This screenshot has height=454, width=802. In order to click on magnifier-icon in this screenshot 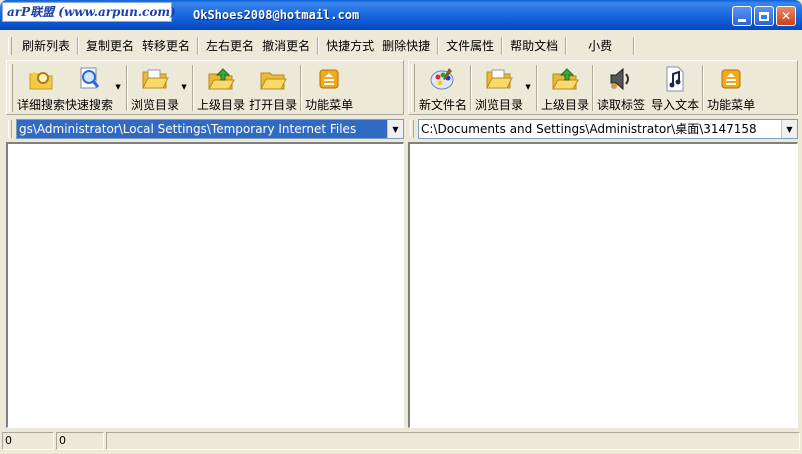, I will do `click(89, 79)`.